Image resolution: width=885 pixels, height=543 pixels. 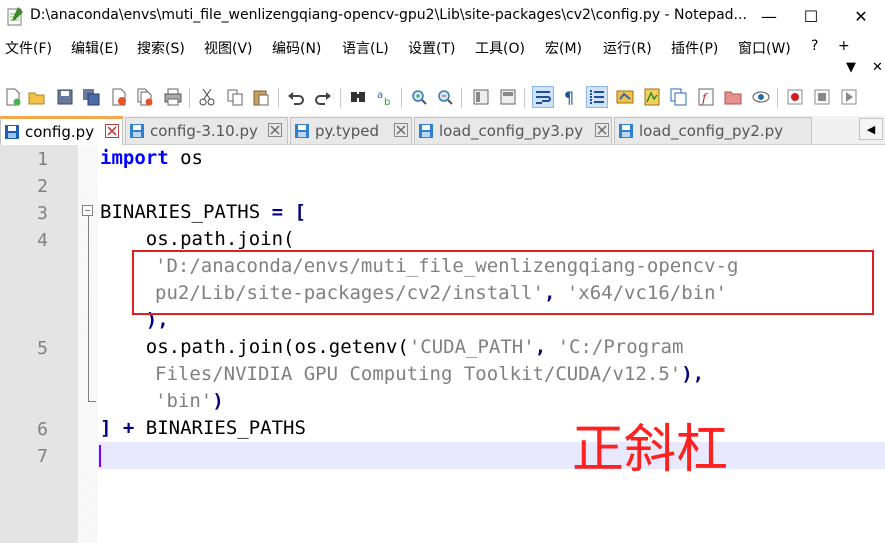 What do you see at coordinates (358, 97) in the screenshot?
I see `find-icon` at bounding box center [358, 97].